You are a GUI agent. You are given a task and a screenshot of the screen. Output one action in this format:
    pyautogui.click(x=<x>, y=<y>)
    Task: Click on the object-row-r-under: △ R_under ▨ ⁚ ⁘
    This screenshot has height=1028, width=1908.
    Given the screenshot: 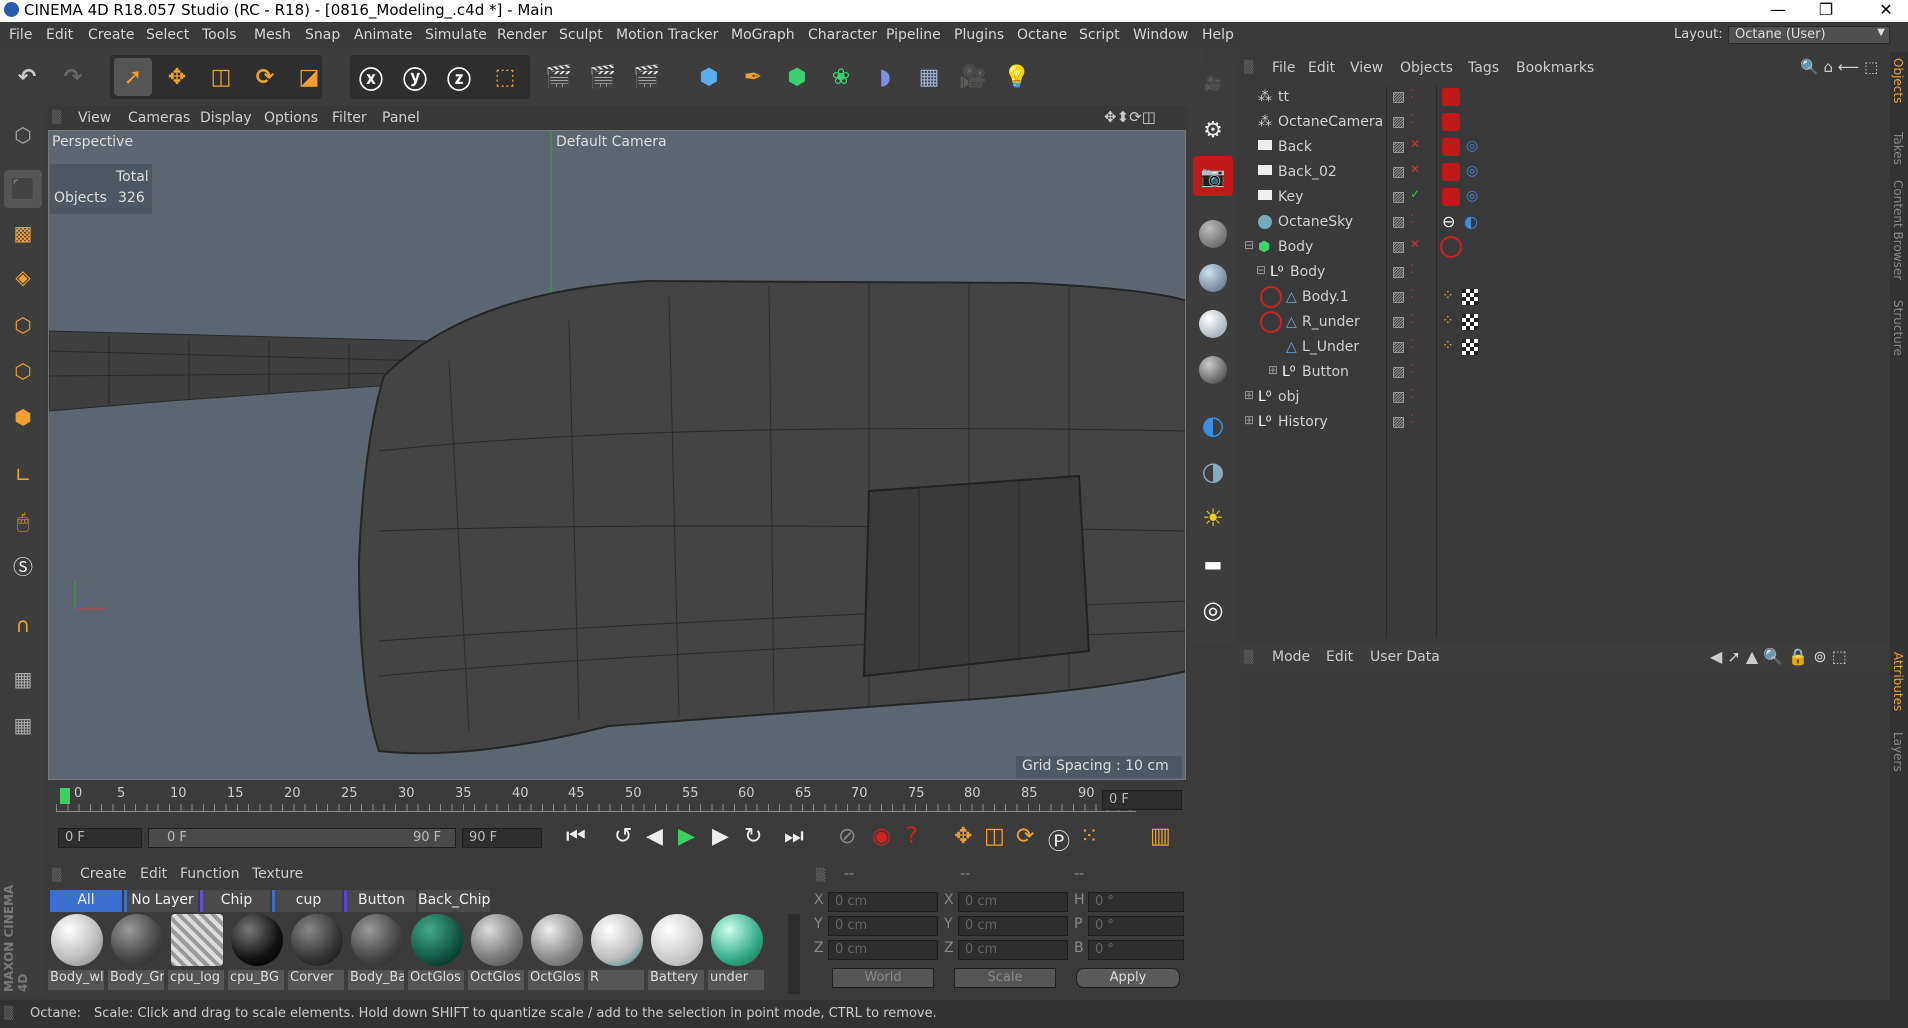 What is the action you would take?
    pyautogui.click(x=1564, y=323)
    